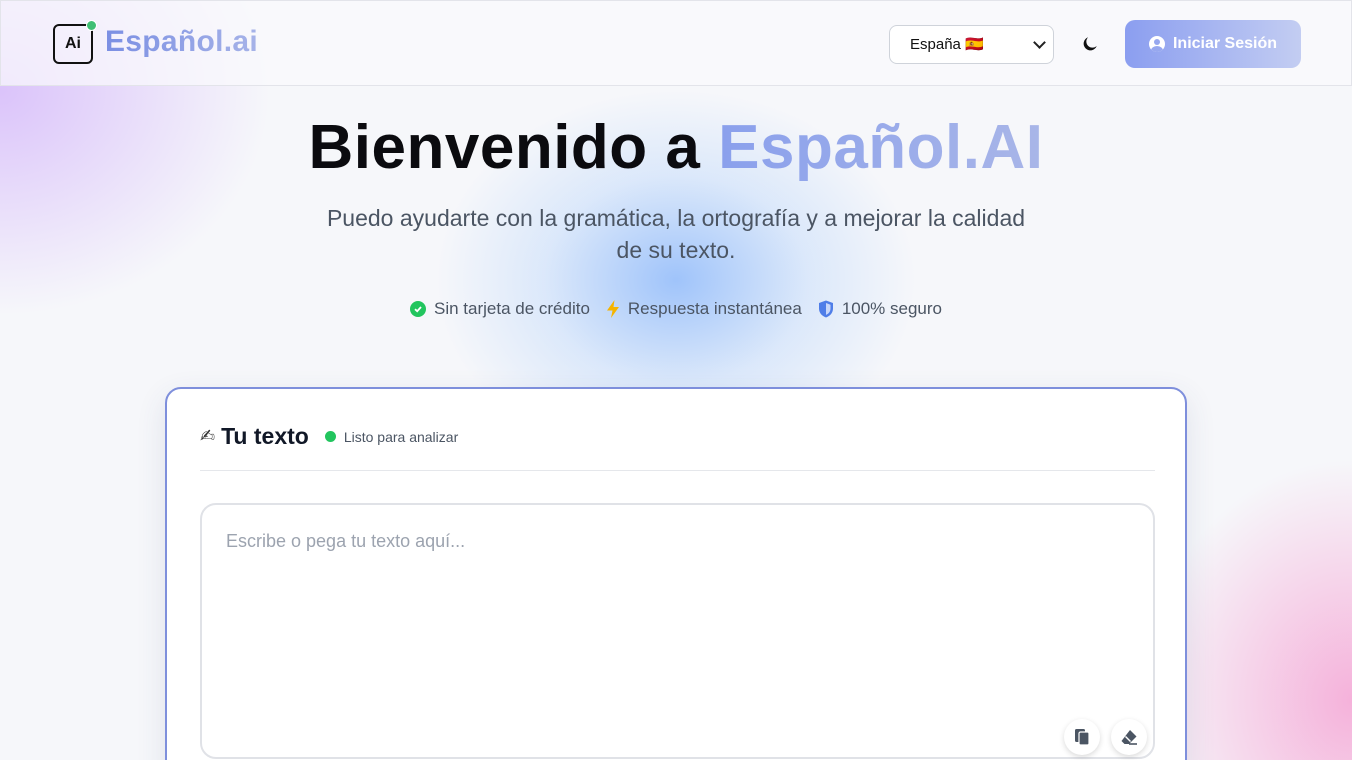  What do you see at coordinates (677, 470) in the screenshot?
I see `divider` at bounding box center [677, 470].